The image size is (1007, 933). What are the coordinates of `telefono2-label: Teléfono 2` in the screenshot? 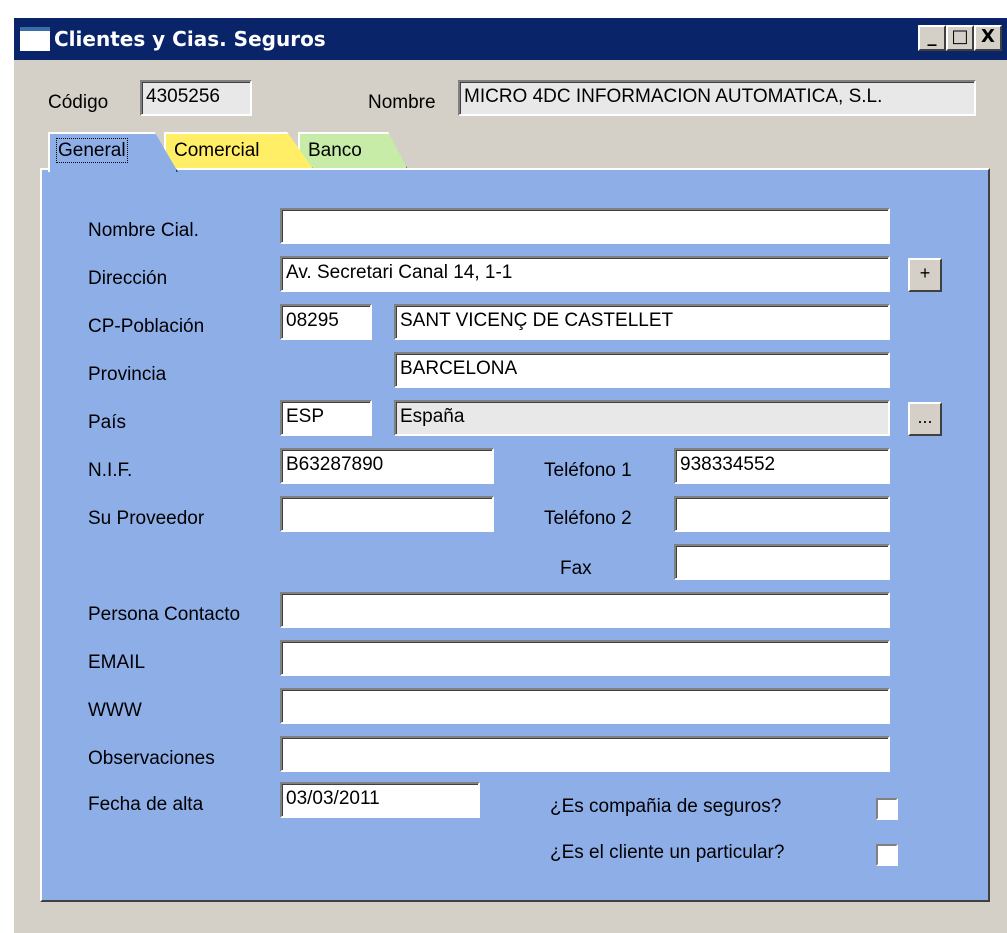 It's located at (588, 518).